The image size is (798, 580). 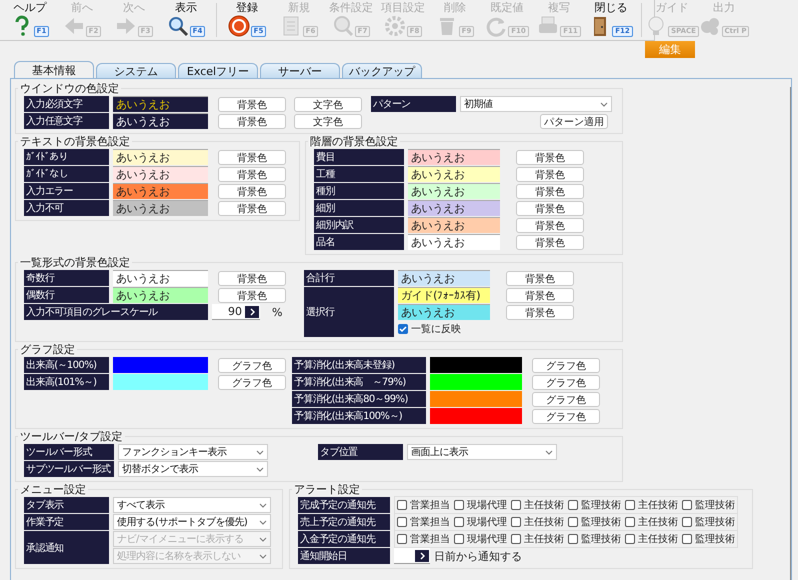 What do you see at coordinates (354, 141) in the screenshot?
I see `section-title: 階層の背景色設定` at bounding box center [354, 141].